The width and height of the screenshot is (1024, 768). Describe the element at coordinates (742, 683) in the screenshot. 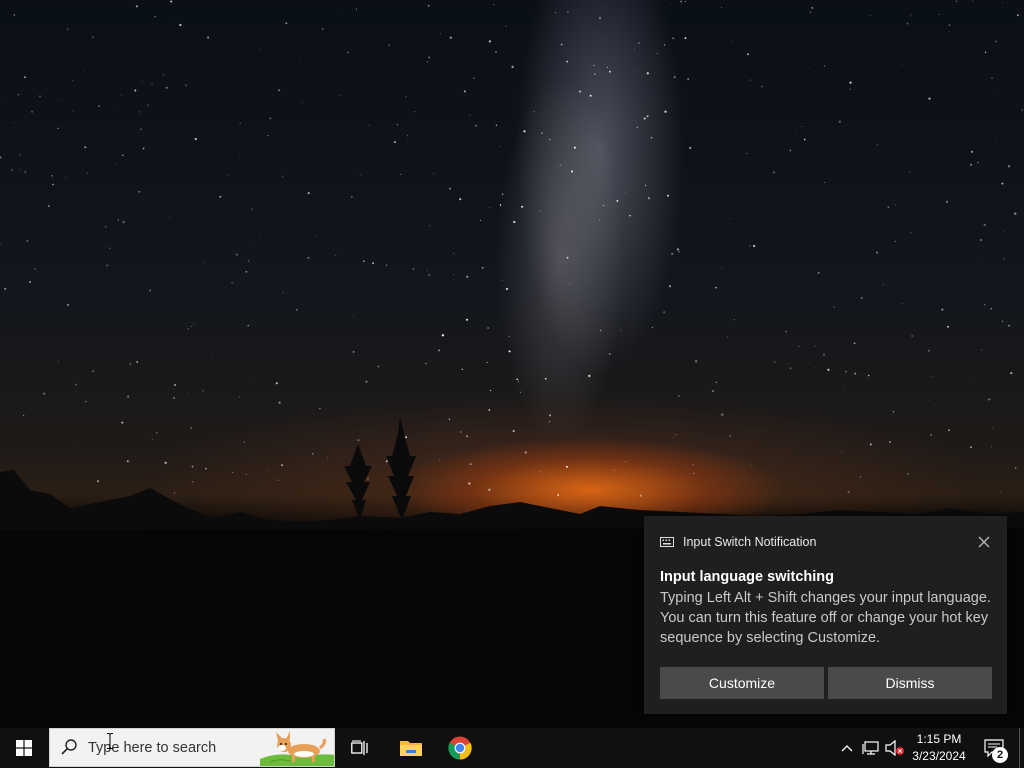

I see `customize-button: Customize` at that location.